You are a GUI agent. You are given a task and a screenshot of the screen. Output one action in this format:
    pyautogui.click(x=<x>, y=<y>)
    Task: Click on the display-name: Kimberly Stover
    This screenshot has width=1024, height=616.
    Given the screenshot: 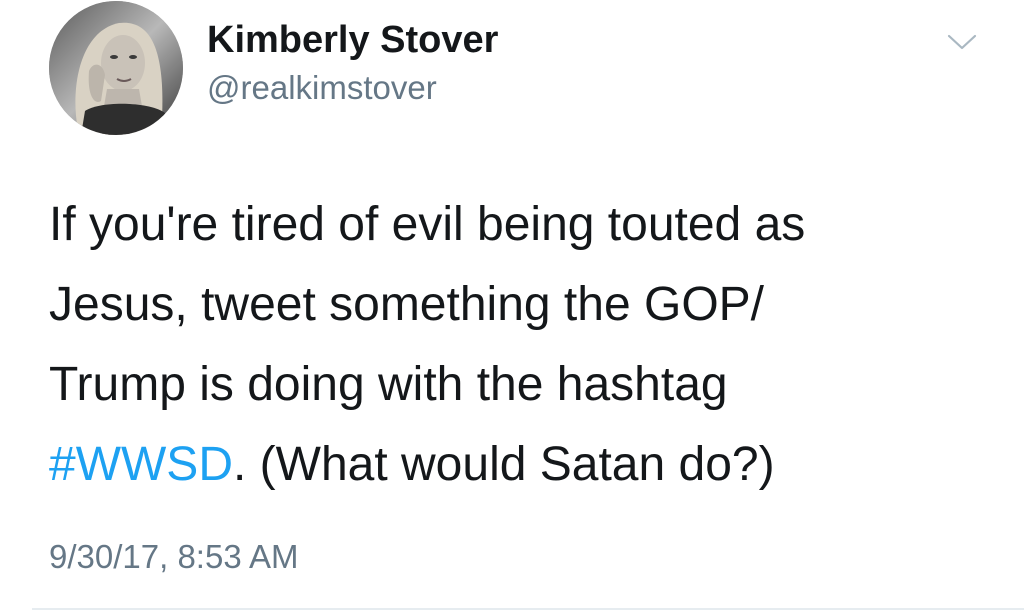 What is the action you would take?
    pyautogui.click(x=352, y=40)
    